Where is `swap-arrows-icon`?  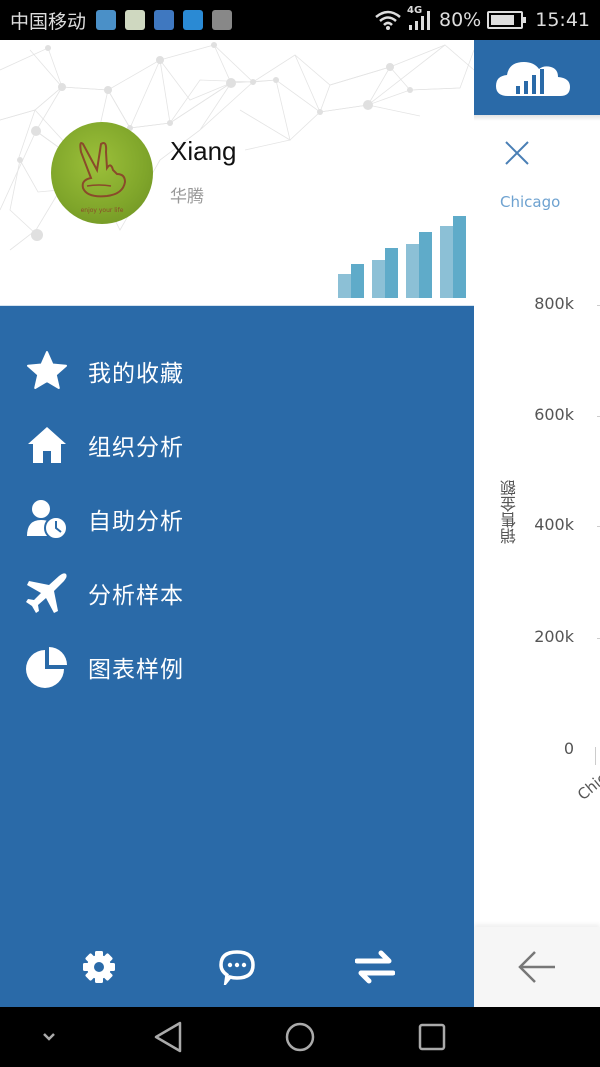
swap-arrows-icon is located at coordinates (375, 967).